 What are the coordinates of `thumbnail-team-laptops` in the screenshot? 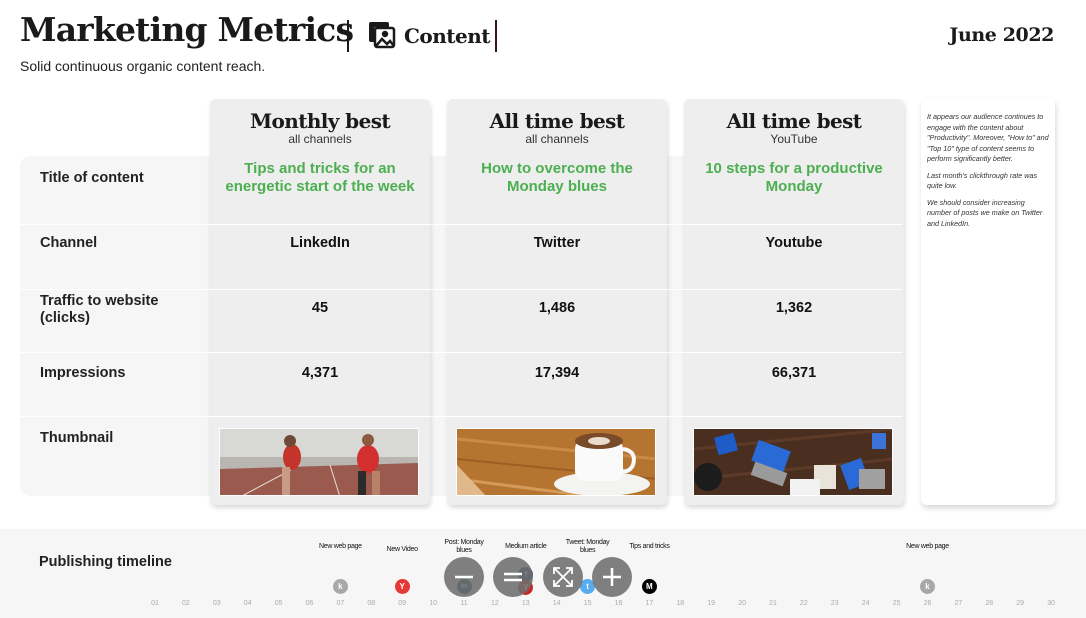 It's located at (793, 462).